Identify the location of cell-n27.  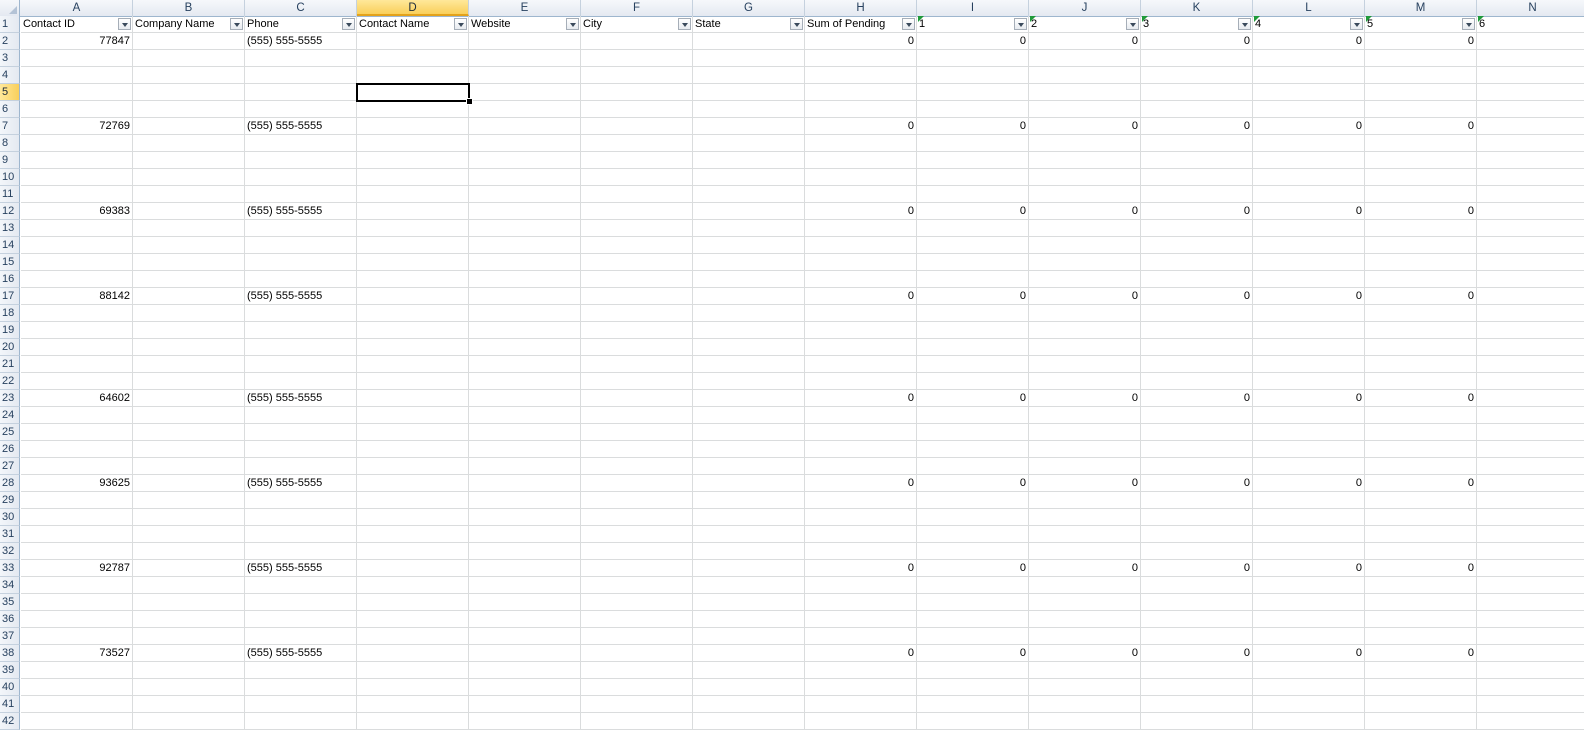
(1530, 466).